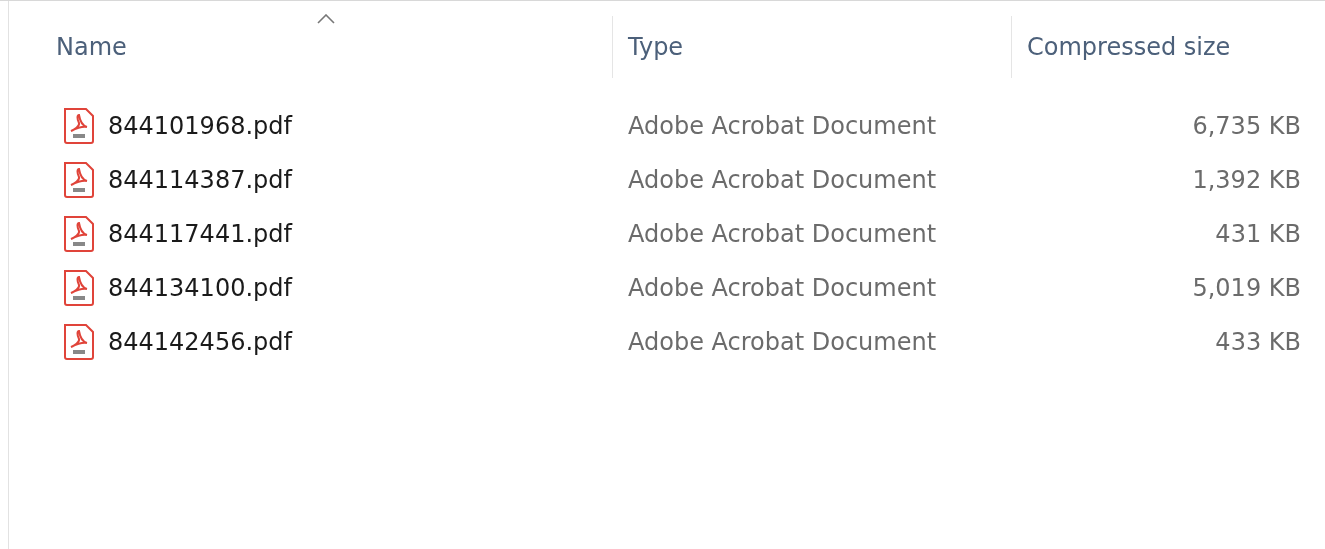 The height and width of the screenshot is (549, 1325). Describe the element at coordinates (1162, 47) in the screenshot. I see `column-header: Compressed size` at that location.